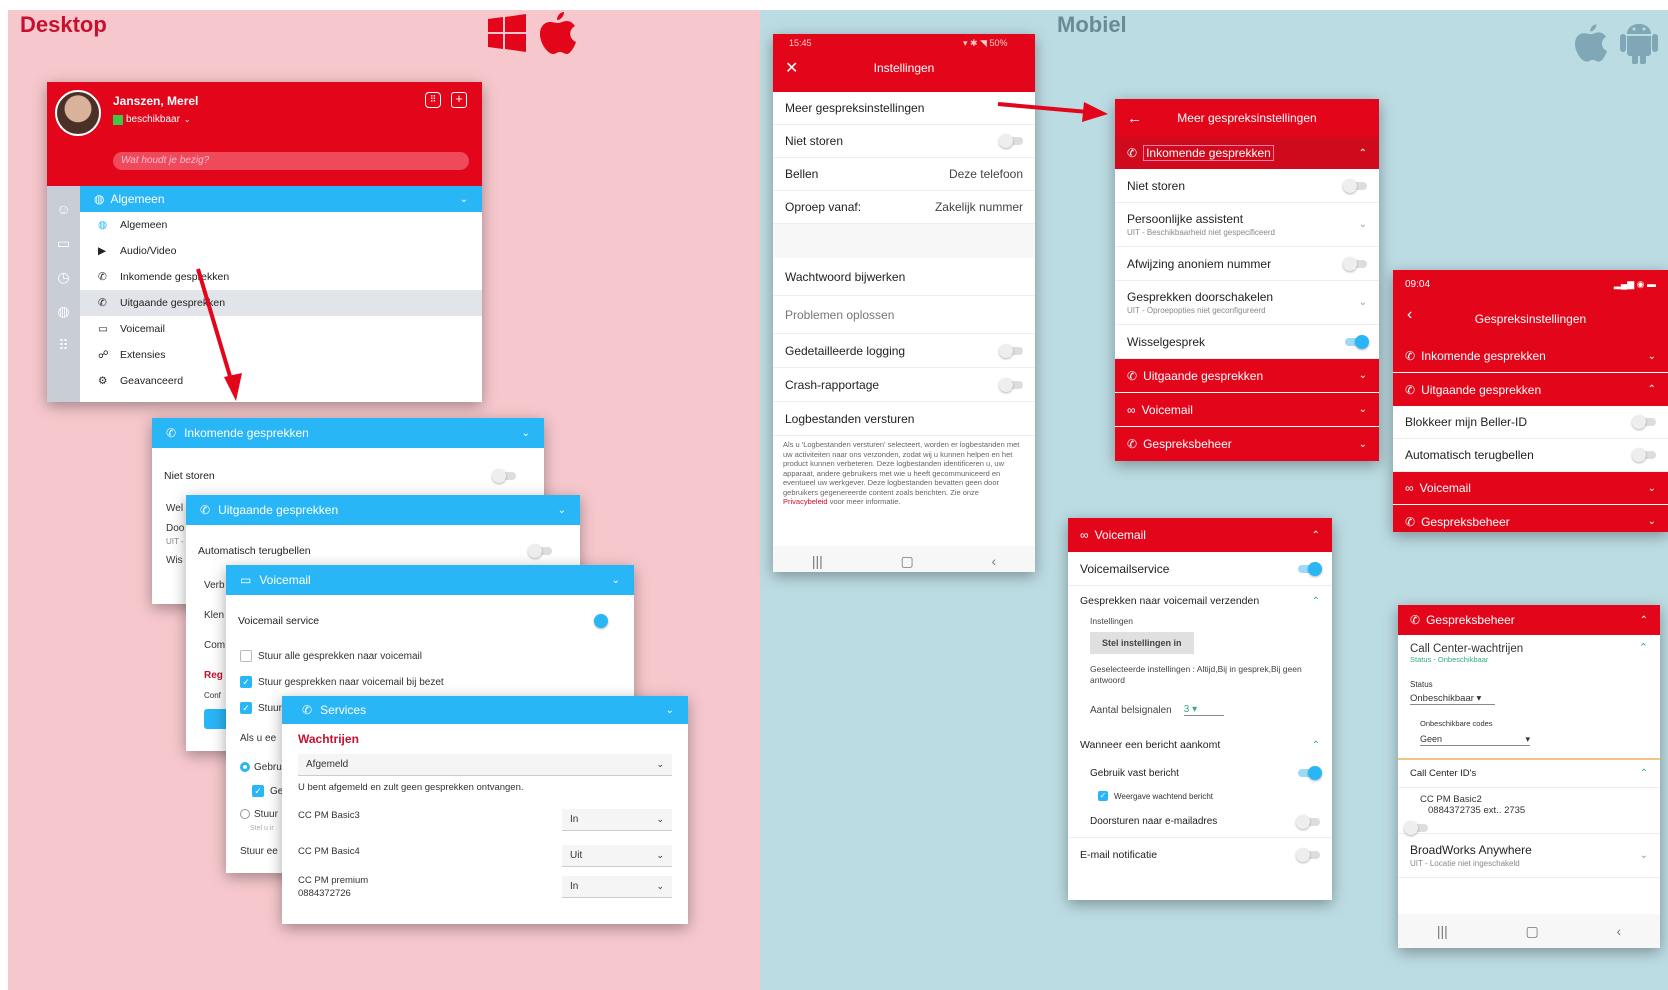 This screenshot has height=990, width=1668. I want to click on waiting-toggle, so click(1357, 341).